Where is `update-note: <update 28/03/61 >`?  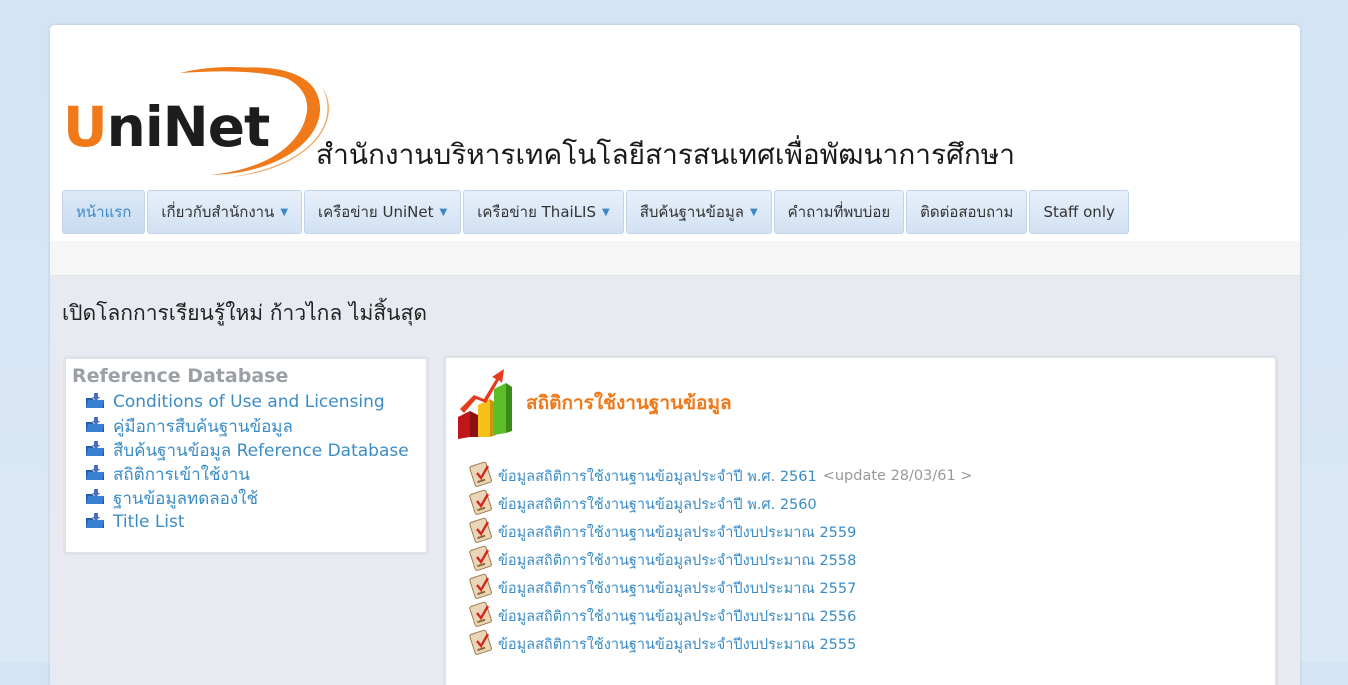 update-note: <update 28/03/61 > is located at coordinates (897, 476).